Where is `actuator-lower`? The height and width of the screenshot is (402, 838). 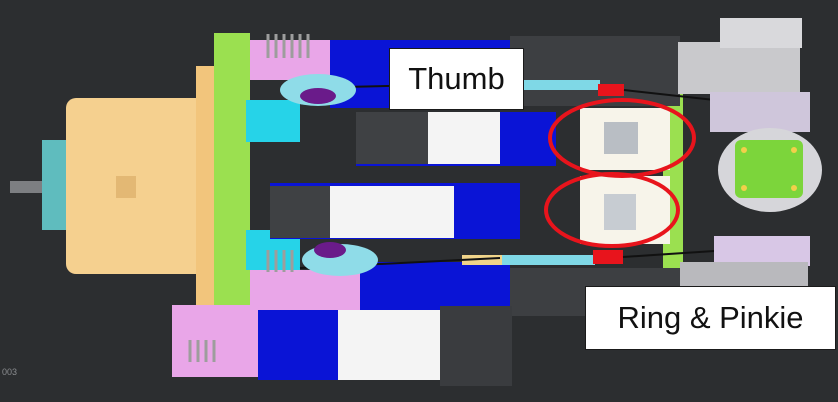 actuator-lower is located at coordinates (303, 345).